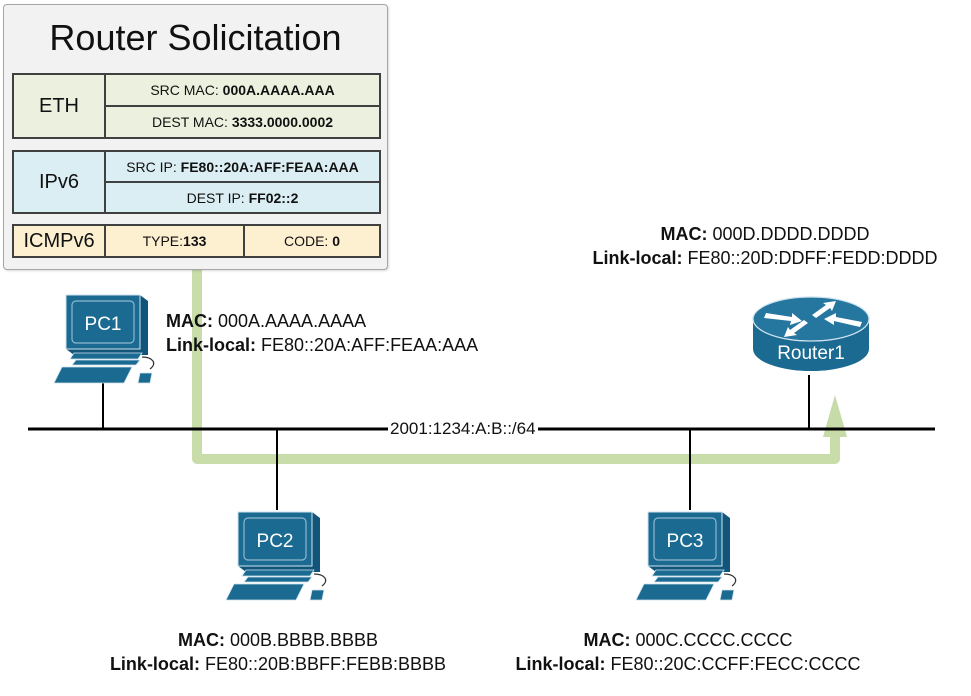 The width and height of the screenshot is (971, 696). What do you see at coordinates (336, 241) in the screenshot?
I see `icmp-code-value: 0` at bounding box center [336, 241].